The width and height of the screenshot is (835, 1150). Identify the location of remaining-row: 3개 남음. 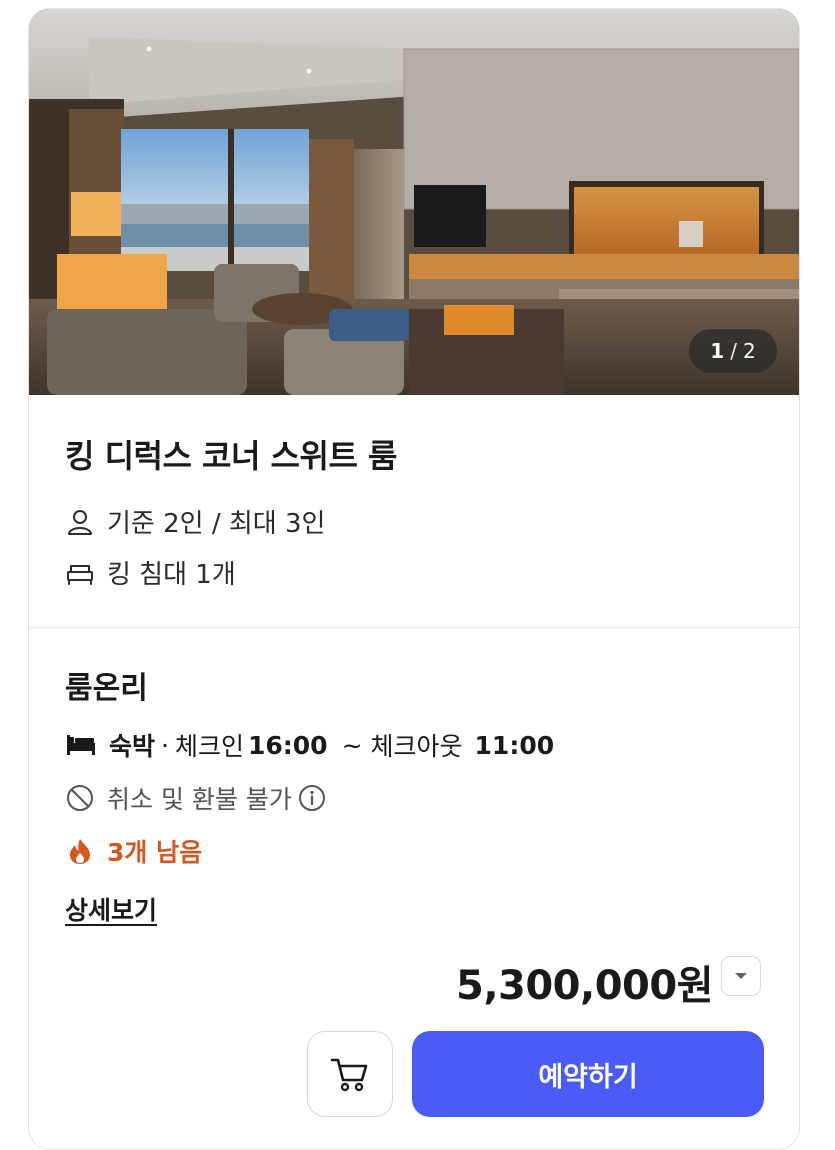
(133, 851).